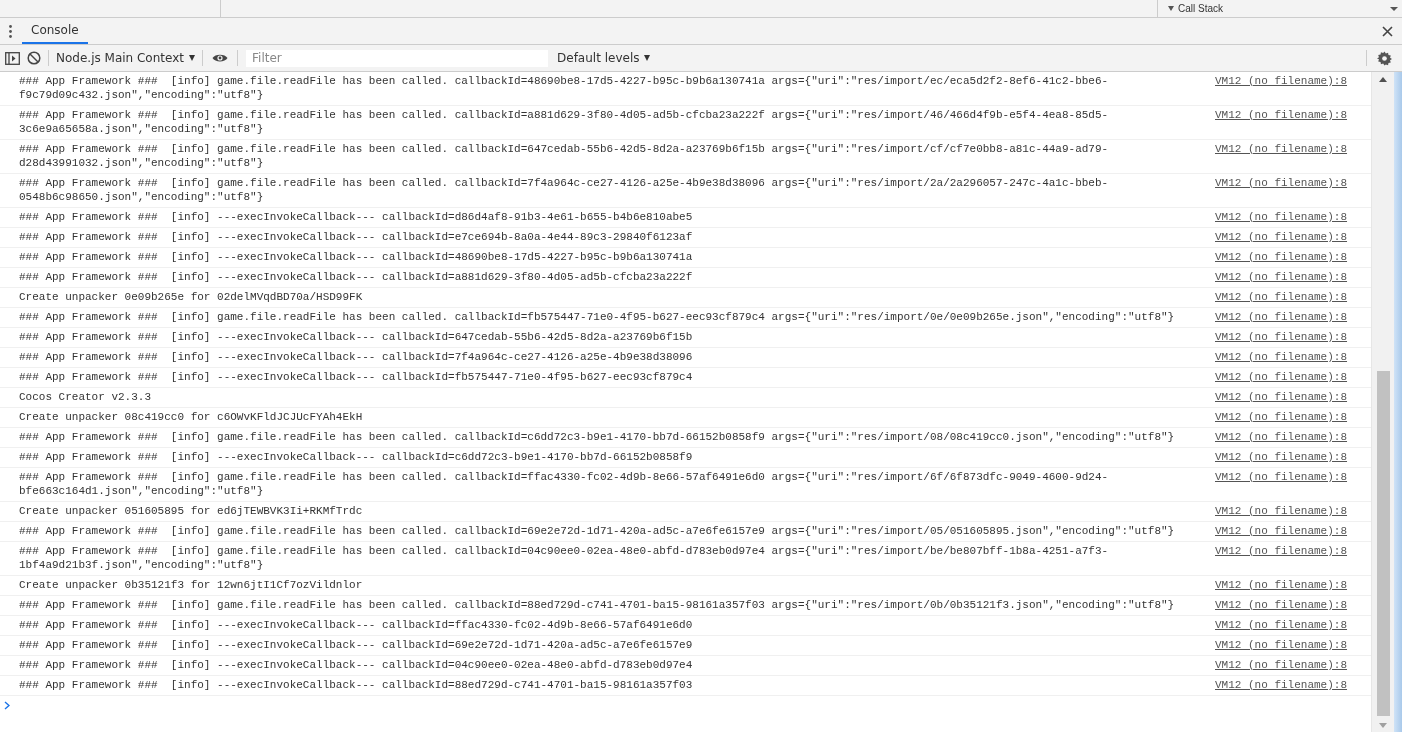  Describe the element at coordinates (1383, 79) in the screenshot. I see `scroll-up-arrow-icon` at that location.